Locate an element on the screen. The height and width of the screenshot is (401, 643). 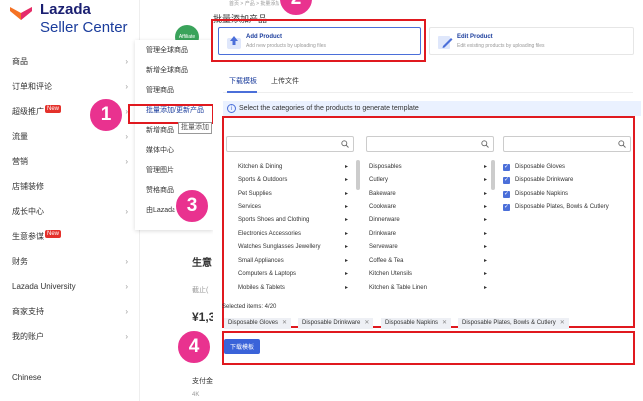
tooltip: 批量添加 is located at coordinates (195, 128).